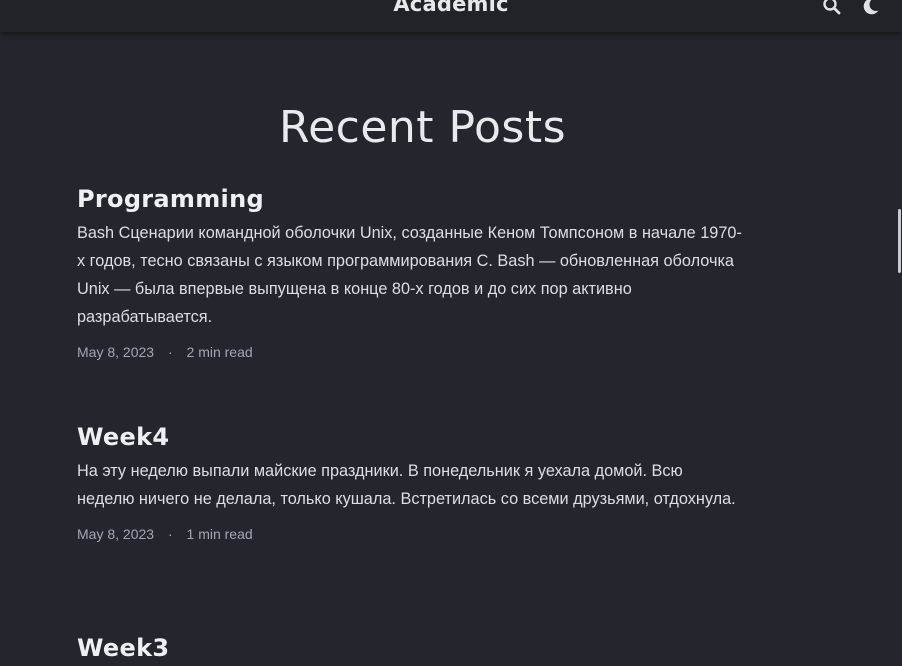 This screenshot has height=666, width=902. I want to click on site-brand-link: Academic, so click(451, 8).